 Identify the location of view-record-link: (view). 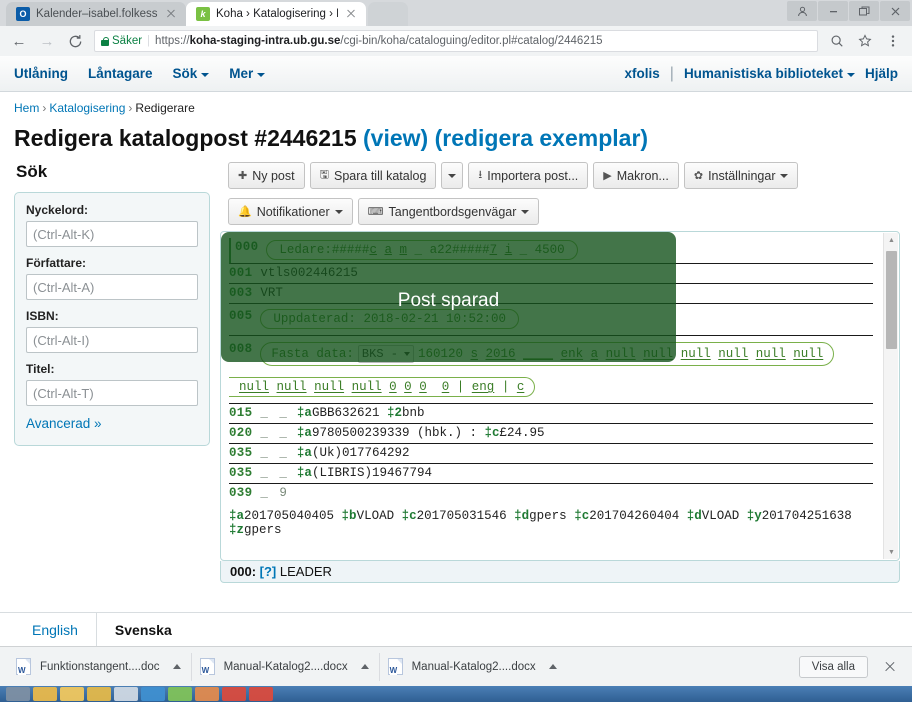
(395, 138).